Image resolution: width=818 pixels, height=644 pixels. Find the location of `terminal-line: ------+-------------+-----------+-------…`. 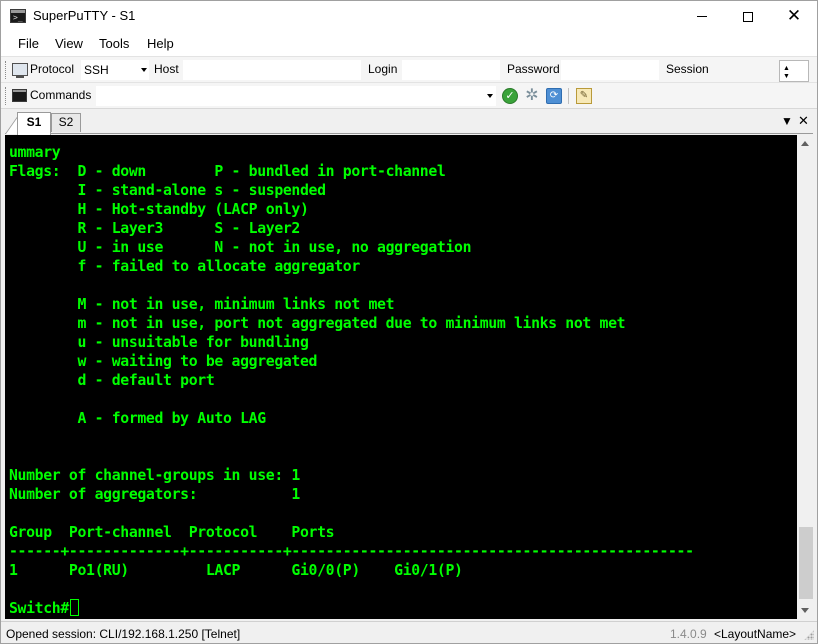

terminal-line: ------+-------------+-----------+-------… is located at coordinates (351, 551).